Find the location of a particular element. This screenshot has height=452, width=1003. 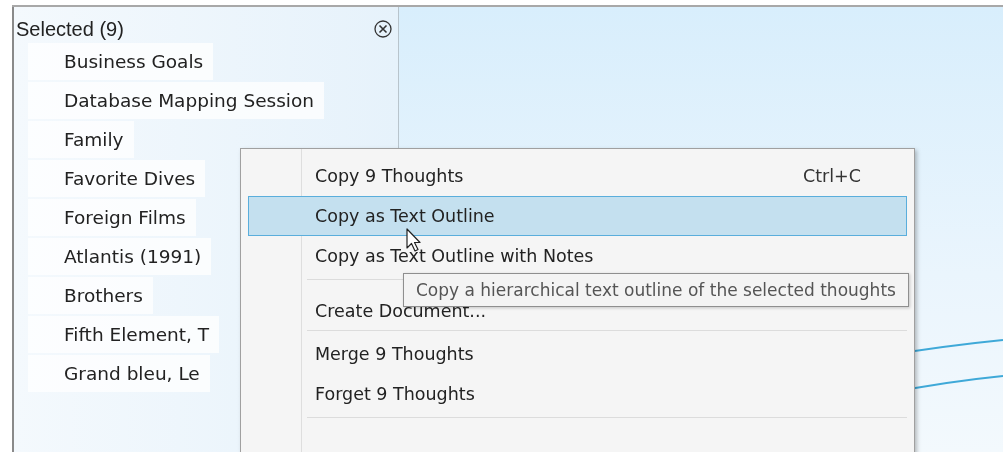

thought-item: Atlantis (1991) is located at coordinates (120, 256).